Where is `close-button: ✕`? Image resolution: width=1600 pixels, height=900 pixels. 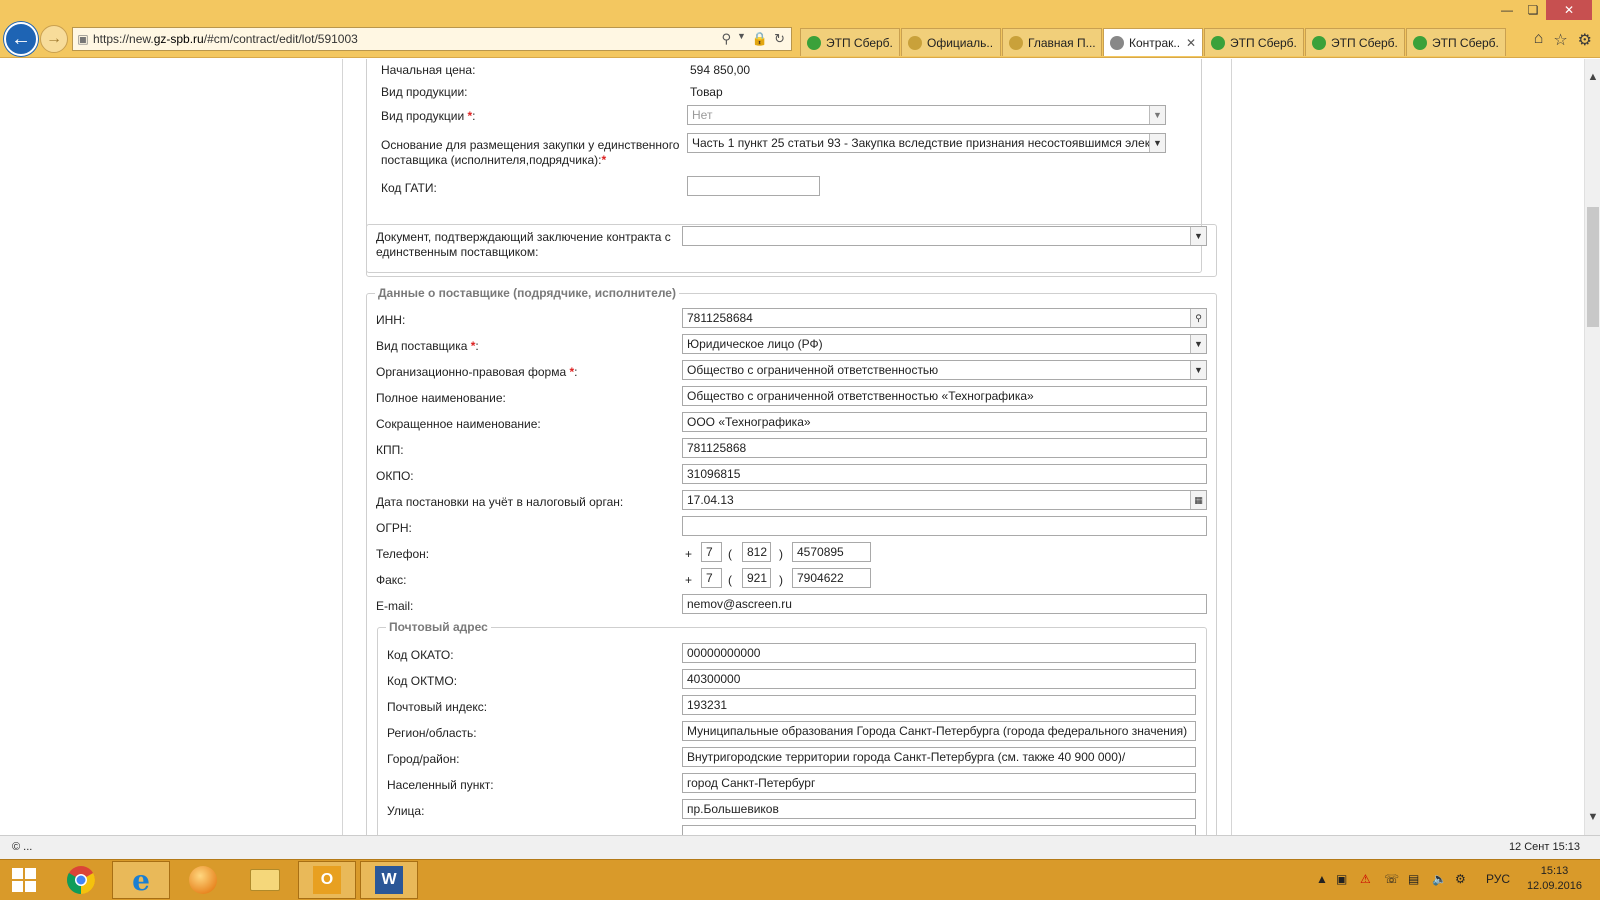 close-button: ✕ is located at coordinates (1569, 10).